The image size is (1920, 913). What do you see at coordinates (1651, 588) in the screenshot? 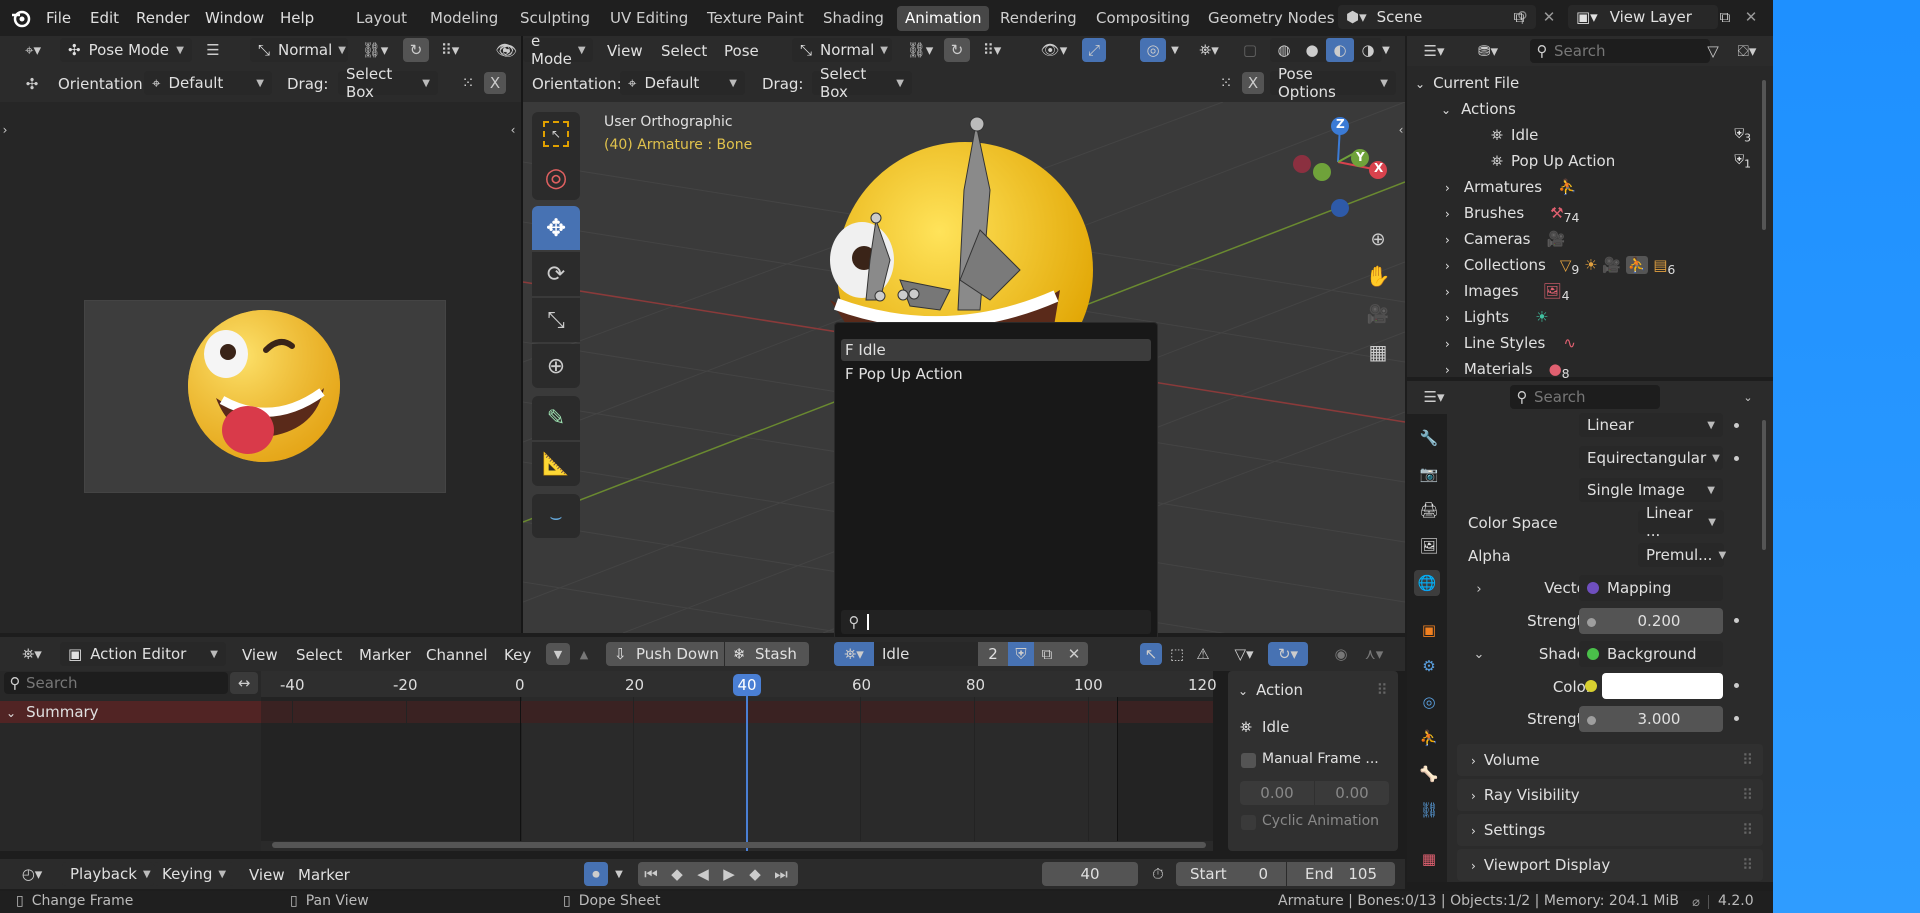
I see `vector-socket-field: Mapping` at bounding box center [1651, 588].